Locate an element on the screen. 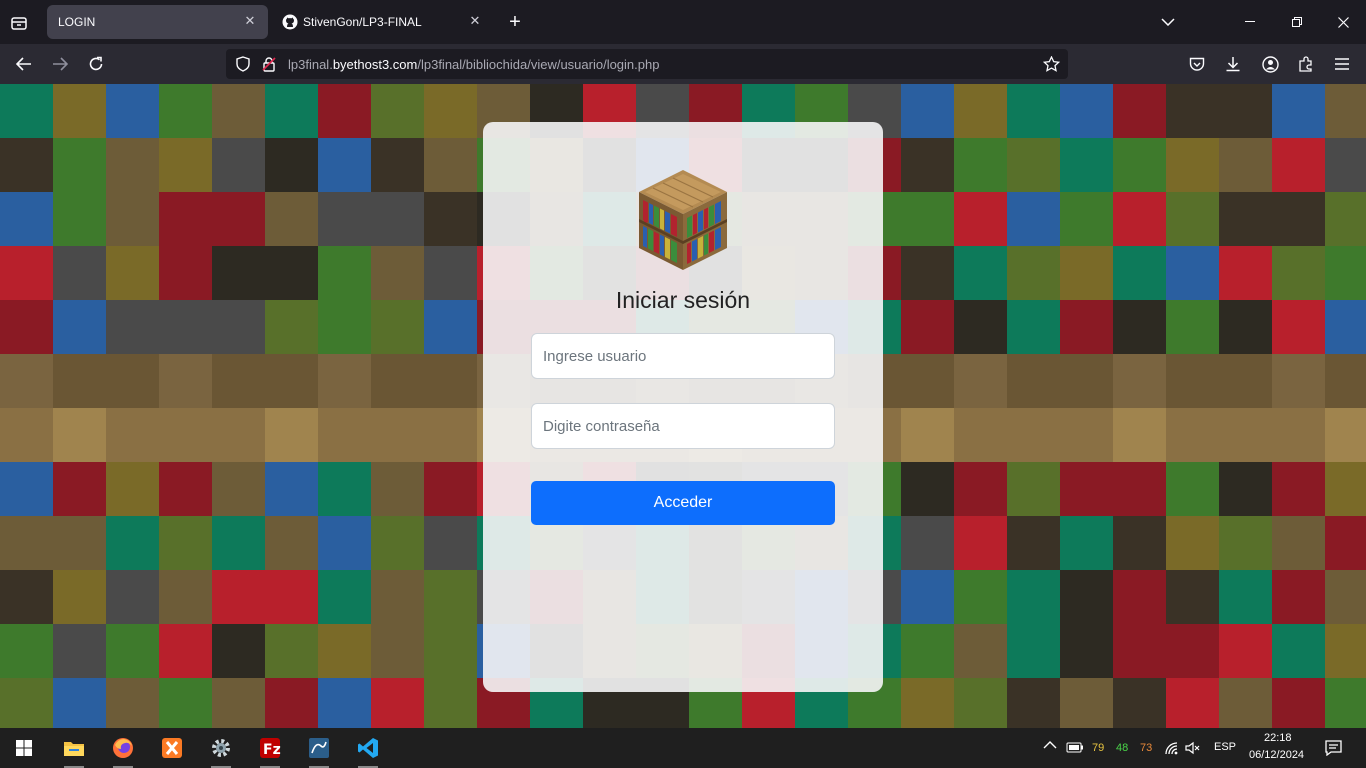 The width and height of the screenshot is (1366, 768). reload-icon is located at coordinates (96, 64).